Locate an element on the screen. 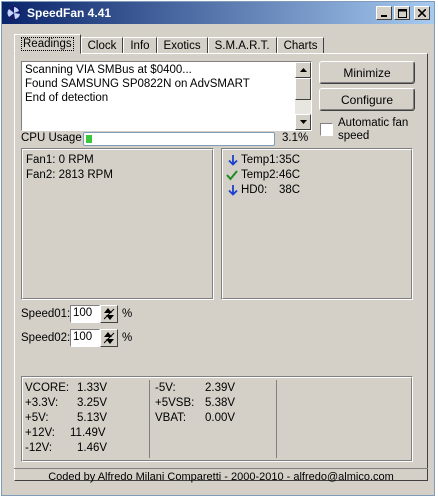 The width and height of the screenshot is (438, 499). scroll-up-button is located at coordinates (303, 70).